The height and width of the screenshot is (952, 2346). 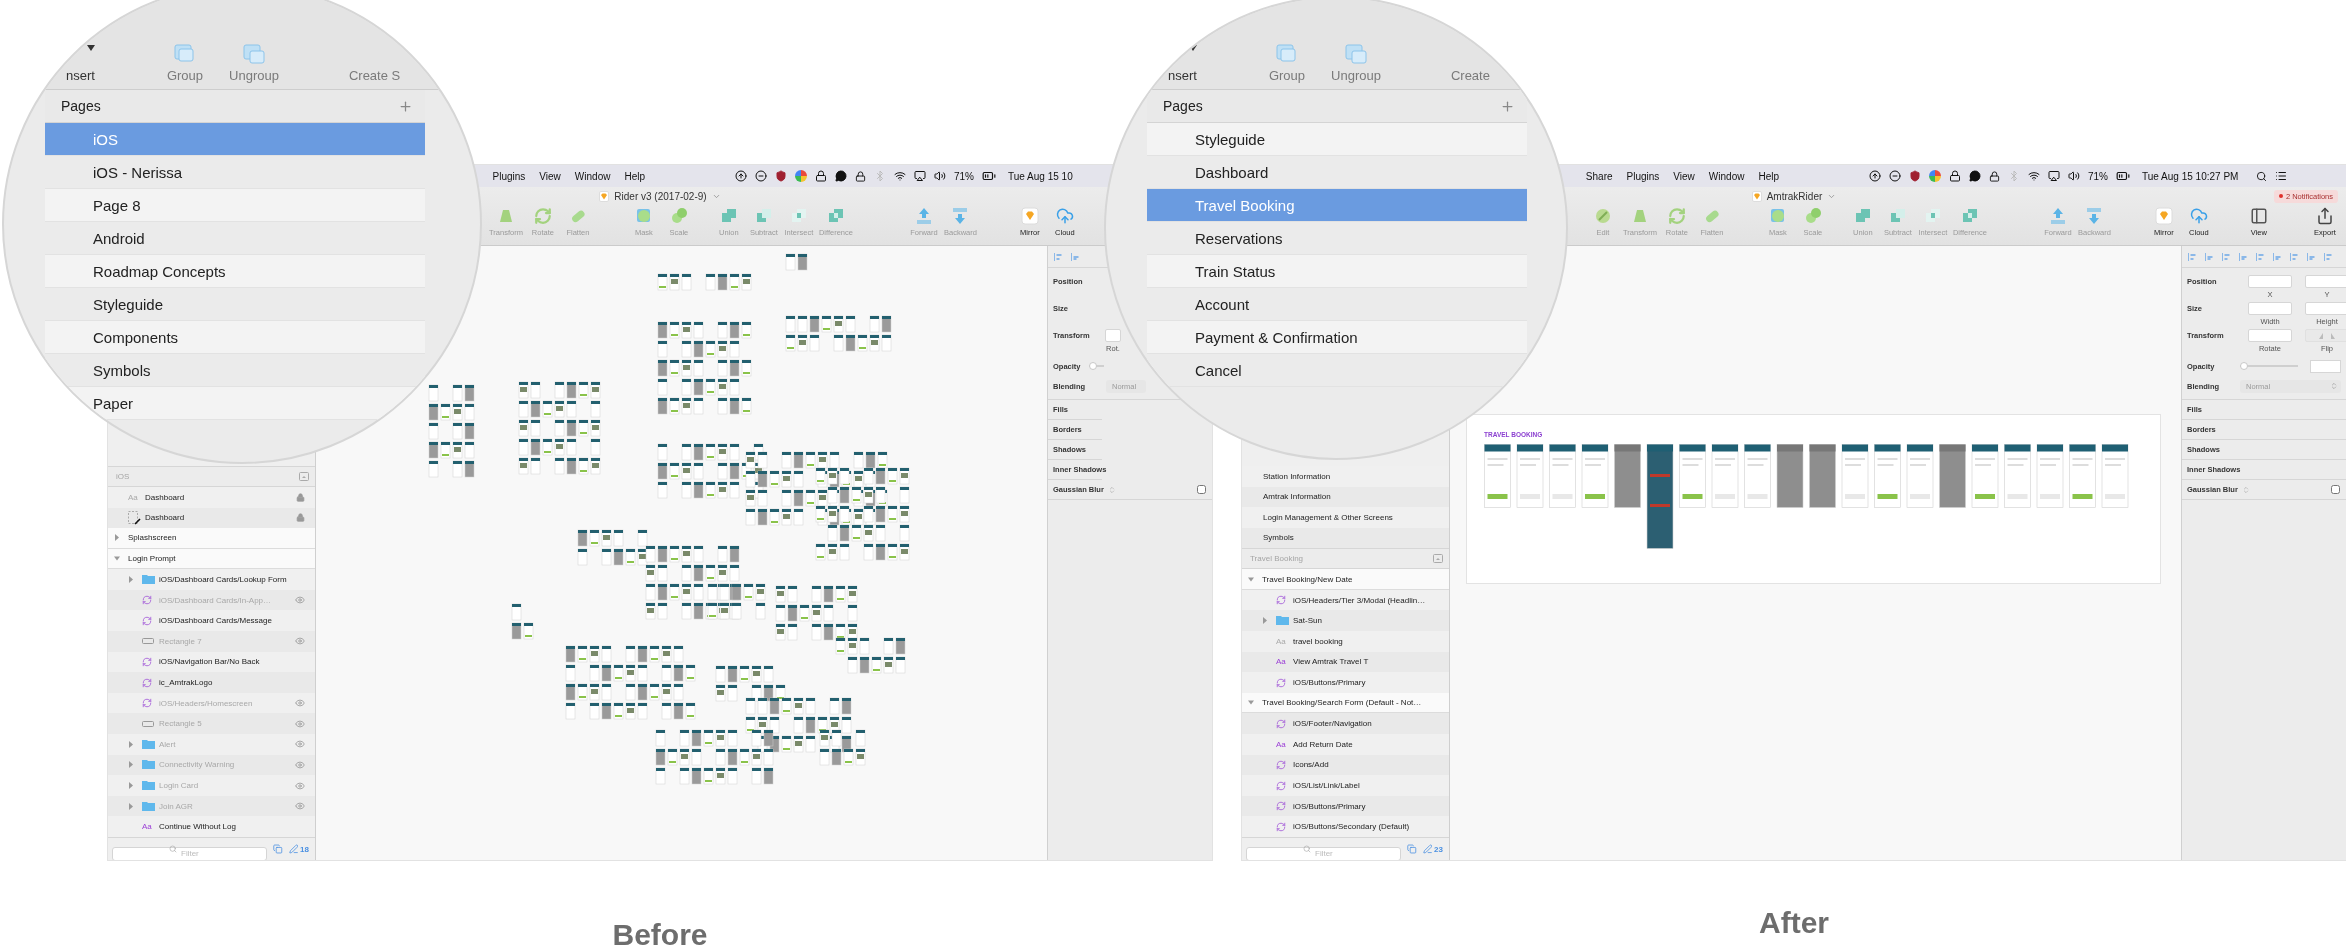 What do you see at coordinates (148, 723) in the screenshot?
I see `rectangle-icon` at bounding box center [148, 723].